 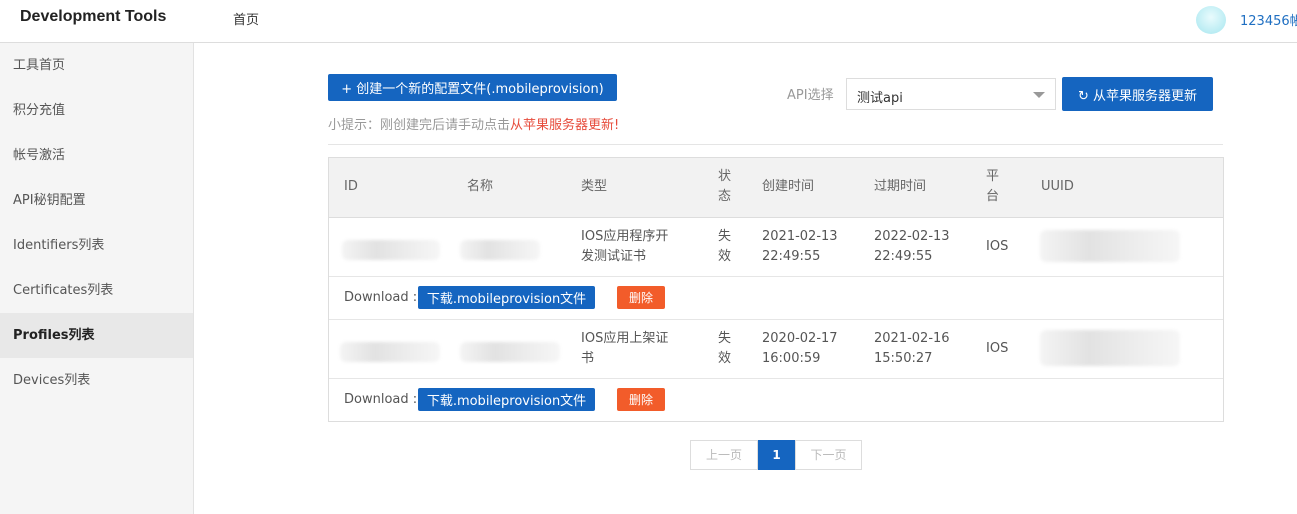 I want to click on sidebar-item-devices: Devices列表, so click(x=96, y=380).